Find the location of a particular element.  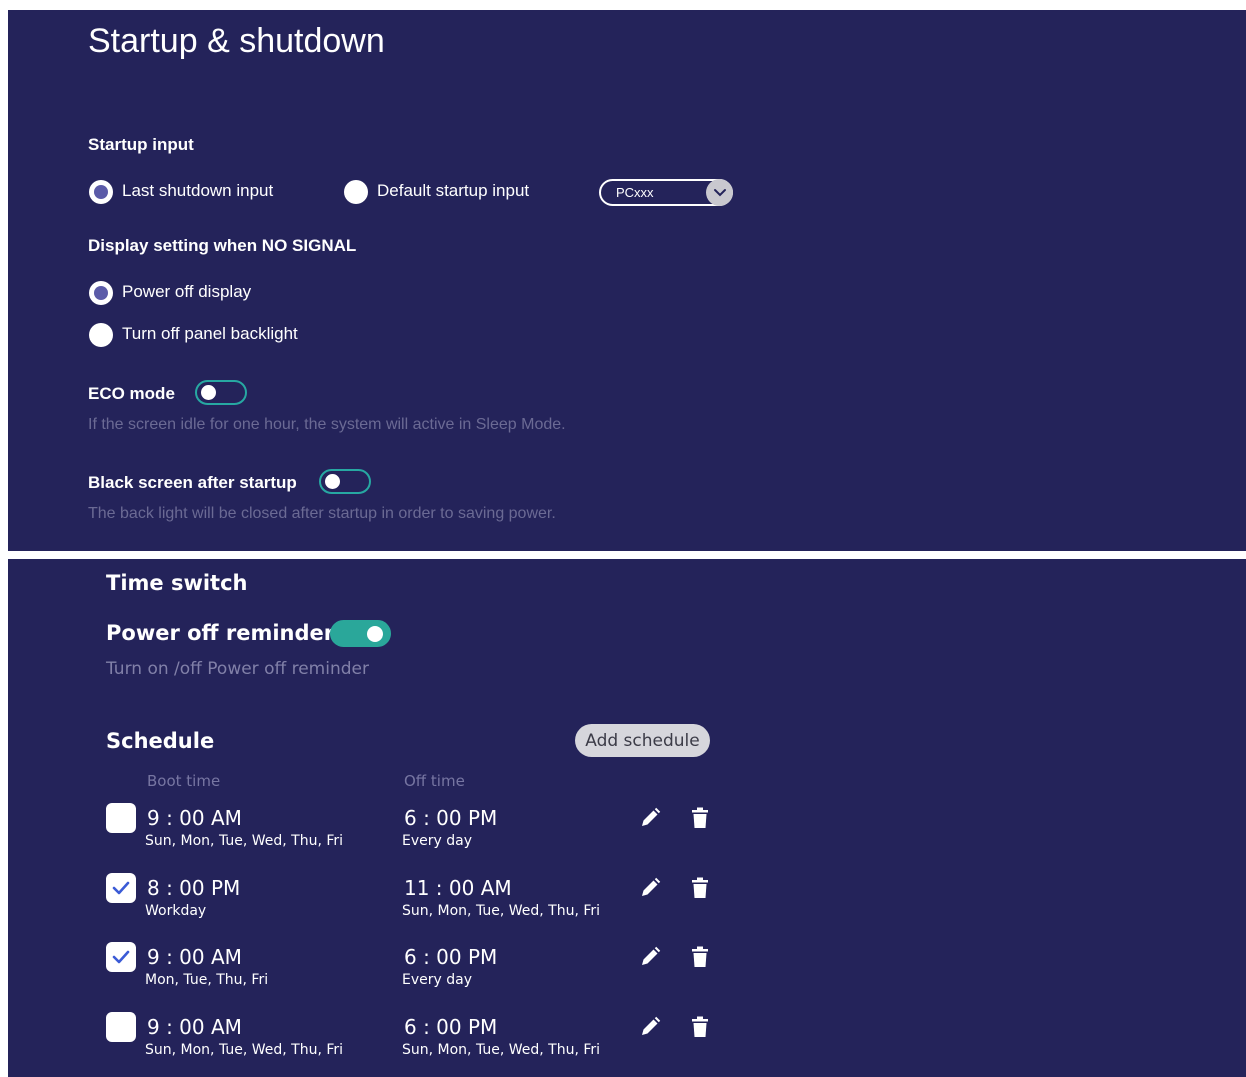

last-shutdown-input-radio is located at coordinates (101, 192).